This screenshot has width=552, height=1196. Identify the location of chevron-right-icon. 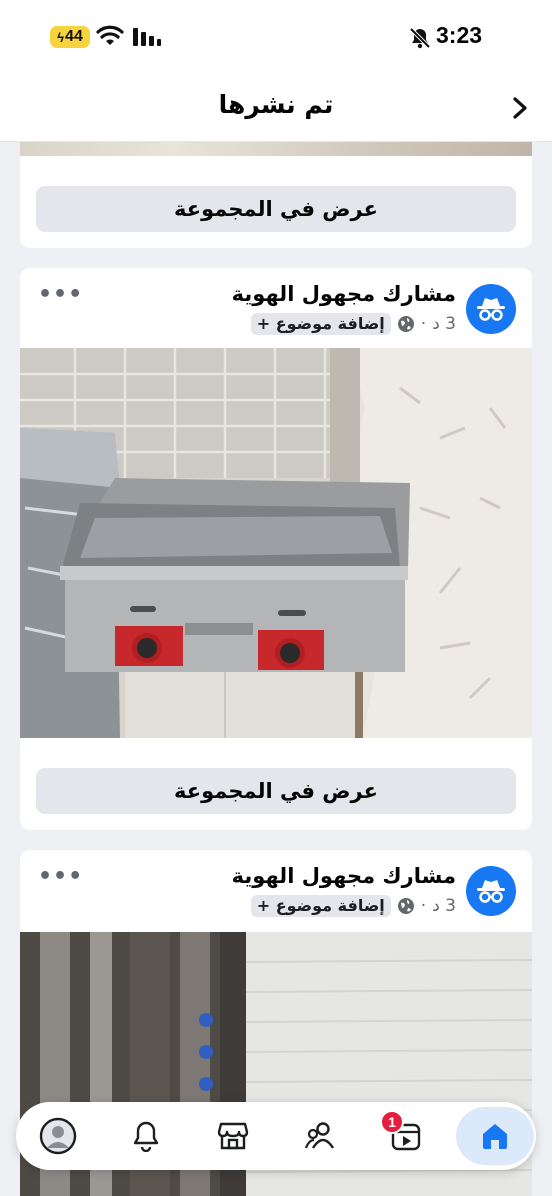
(520, 108).